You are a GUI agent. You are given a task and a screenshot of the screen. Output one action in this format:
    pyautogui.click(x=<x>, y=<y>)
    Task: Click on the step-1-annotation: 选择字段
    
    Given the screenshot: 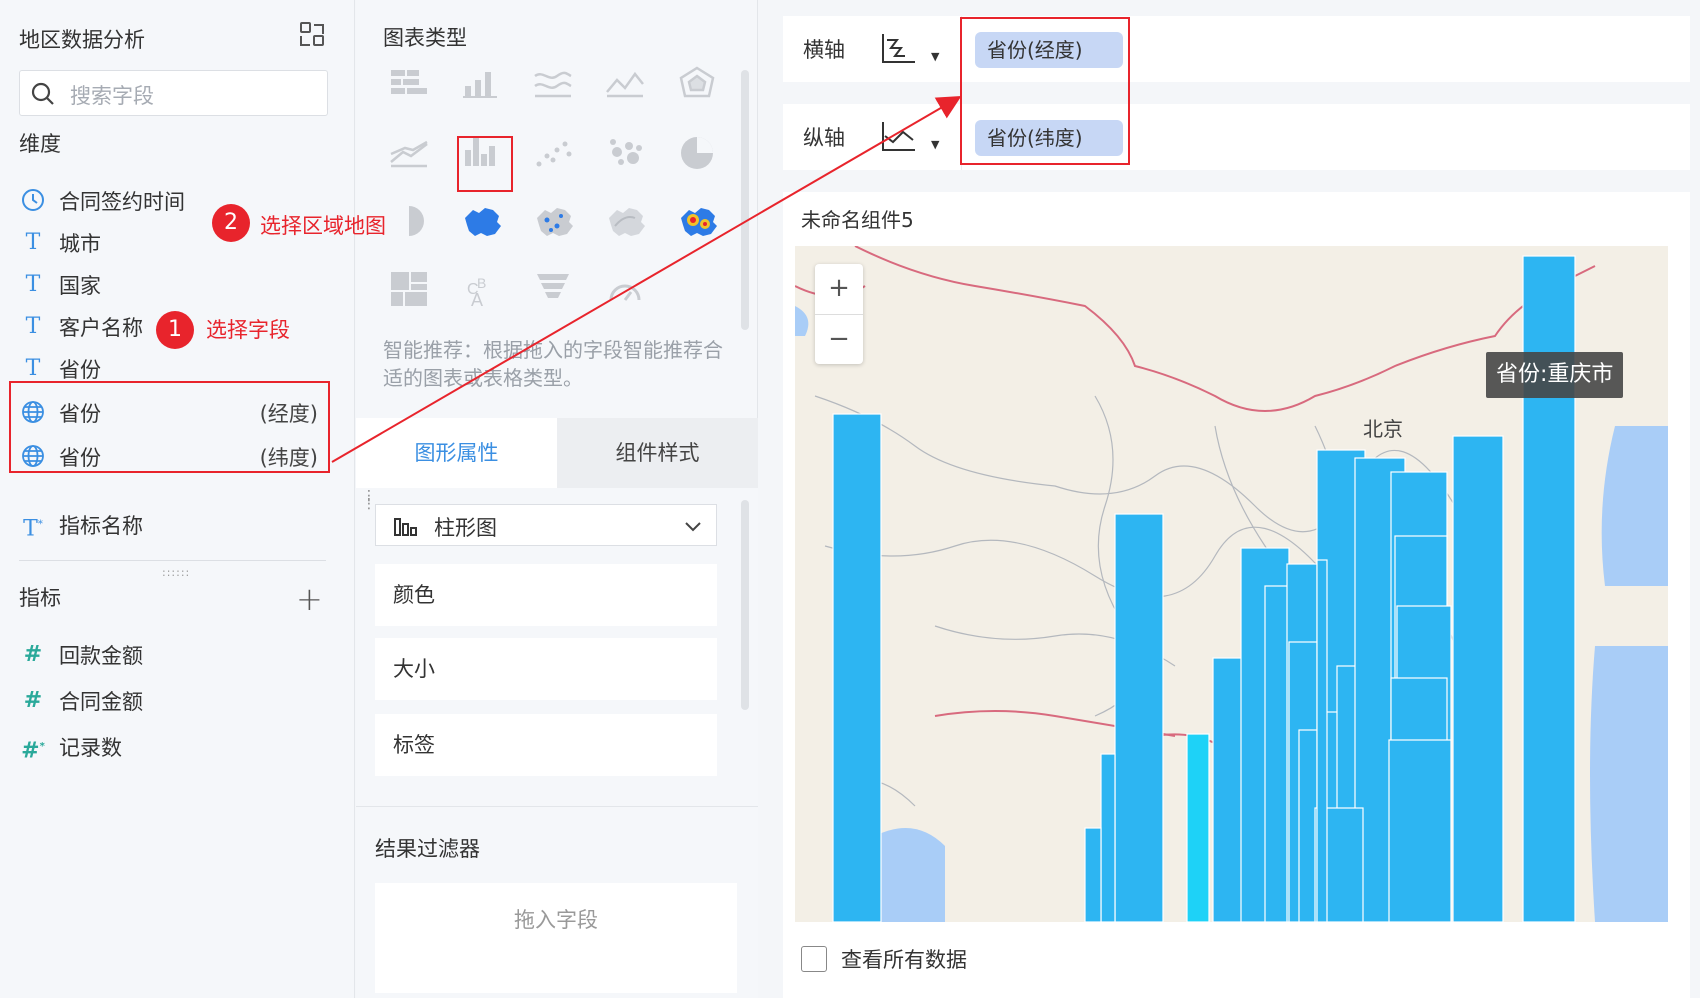 What is the action you would take?
    pyautogui.click(x=248, y=330)
    